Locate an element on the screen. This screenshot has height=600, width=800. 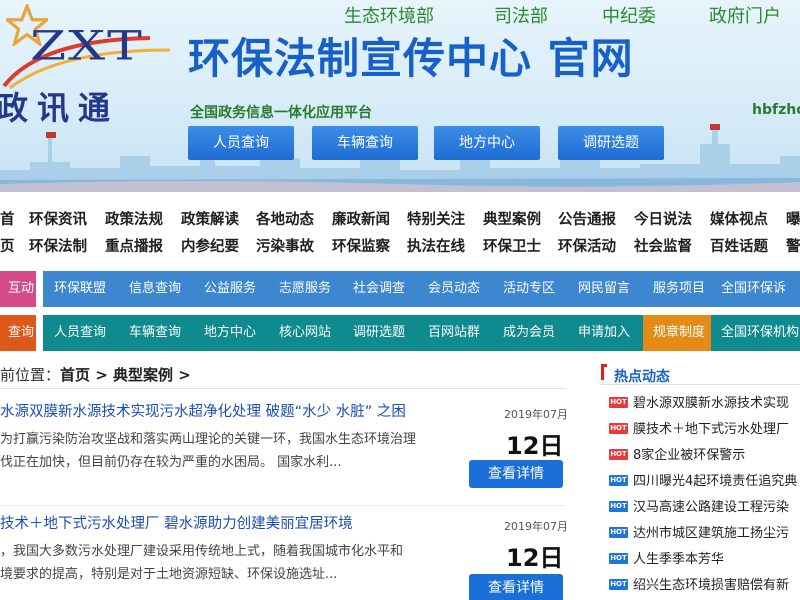
bar1-item-volunteer-service: 志愿服务 is located at coordinates (305, 289).